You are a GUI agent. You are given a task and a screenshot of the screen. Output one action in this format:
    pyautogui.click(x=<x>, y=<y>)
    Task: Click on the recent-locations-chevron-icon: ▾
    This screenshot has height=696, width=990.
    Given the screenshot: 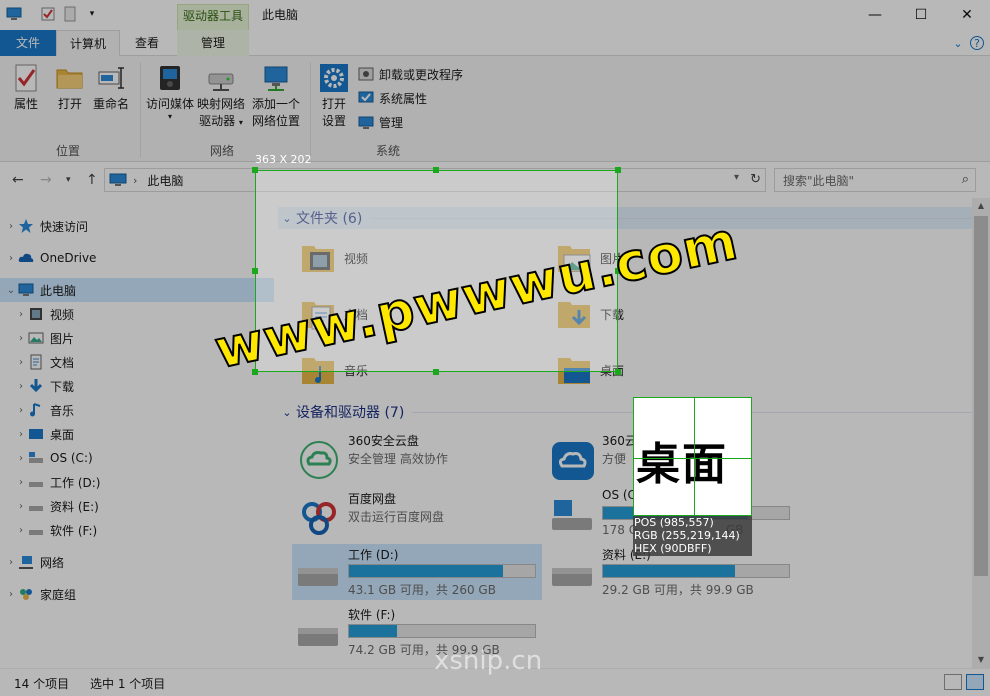 What is the action you would take?
    pyautogui.click(x=68, y=180)
    